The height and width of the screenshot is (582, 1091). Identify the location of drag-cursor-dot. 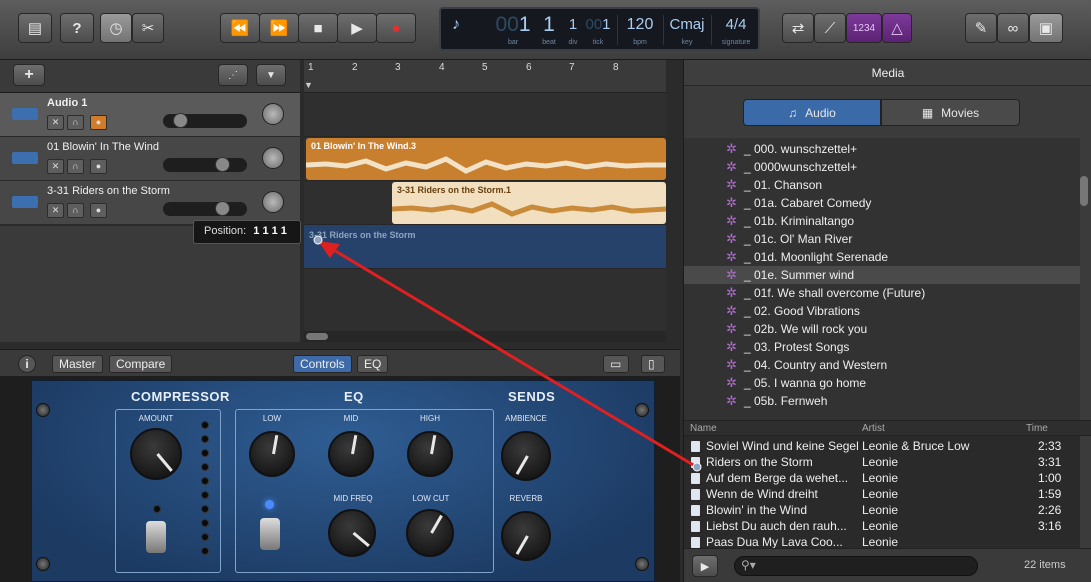
(318, 240).